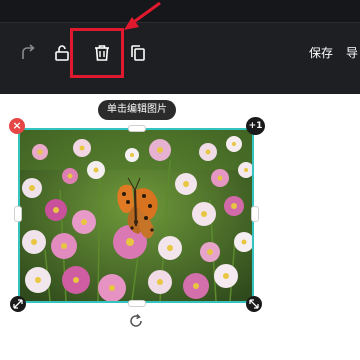  I want to click on resize-handle-bottom, so click(137, 303).